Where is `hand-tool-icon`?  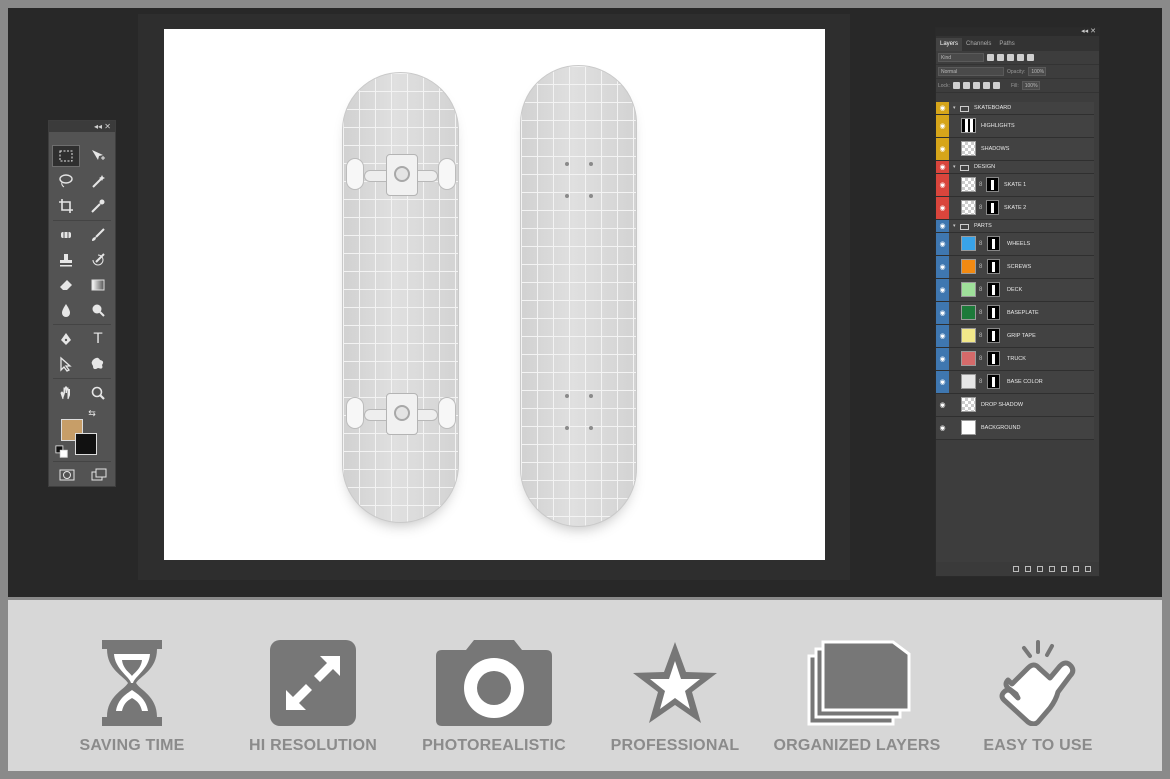
hand-tool-icon is located at coordinates (66, 393).